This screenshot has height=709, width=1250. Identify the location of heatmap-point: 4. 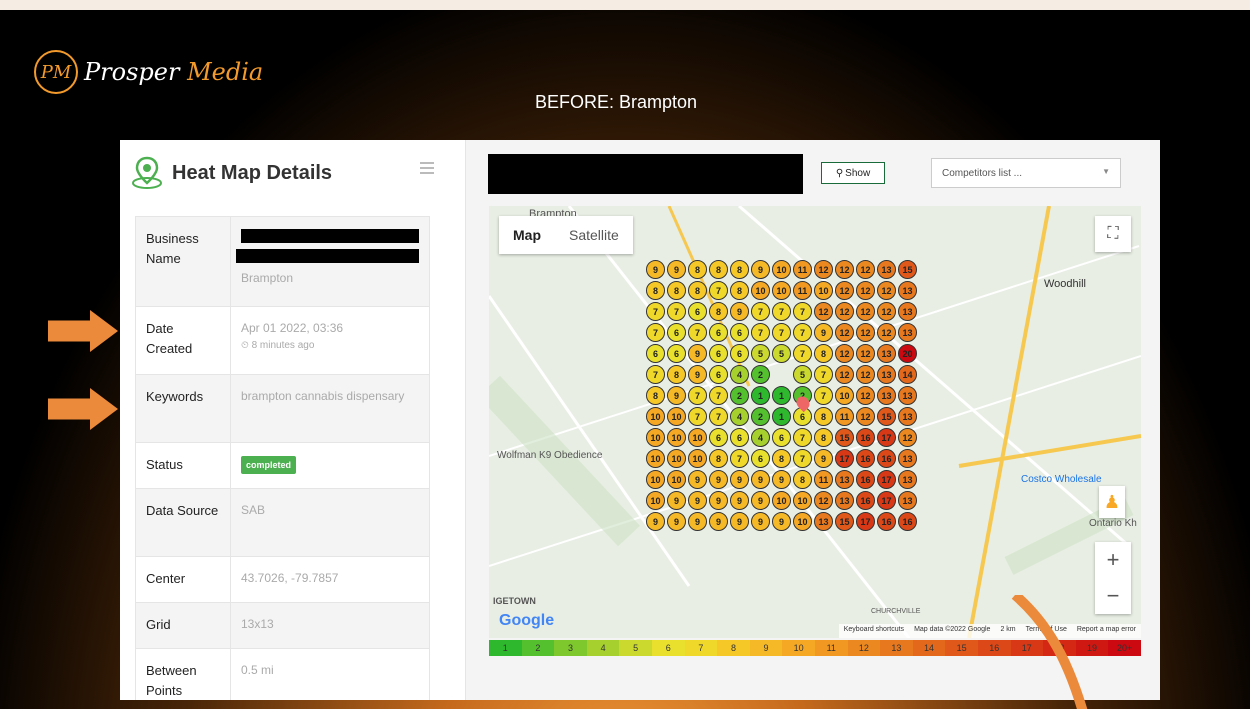
(760, 437).